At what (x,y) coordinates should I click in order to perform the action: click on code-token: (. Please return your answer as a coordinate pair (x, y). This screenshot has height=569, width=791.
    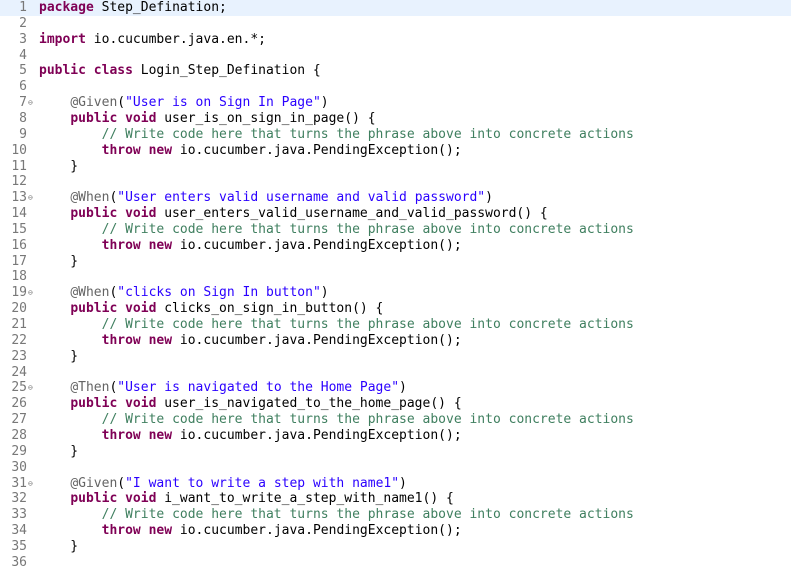
    Looking at the image, I should click on (121, 483).